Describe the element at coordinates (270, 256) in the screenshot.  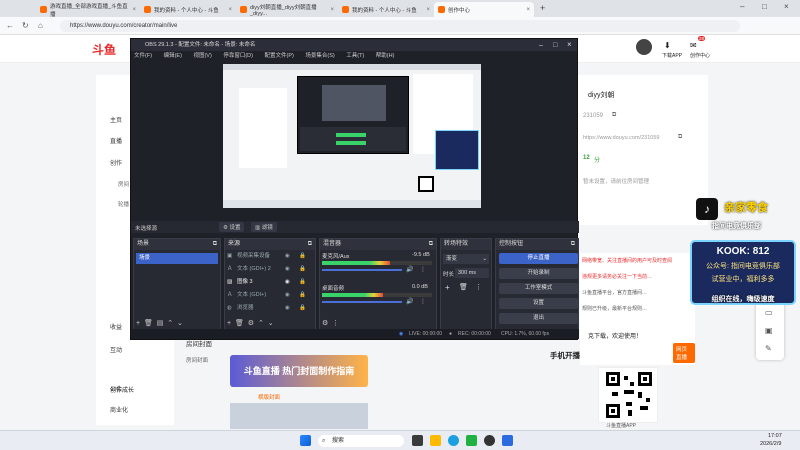
I see `source-item: ▣ 视频采集设备 ◉ 🔒` at that location.